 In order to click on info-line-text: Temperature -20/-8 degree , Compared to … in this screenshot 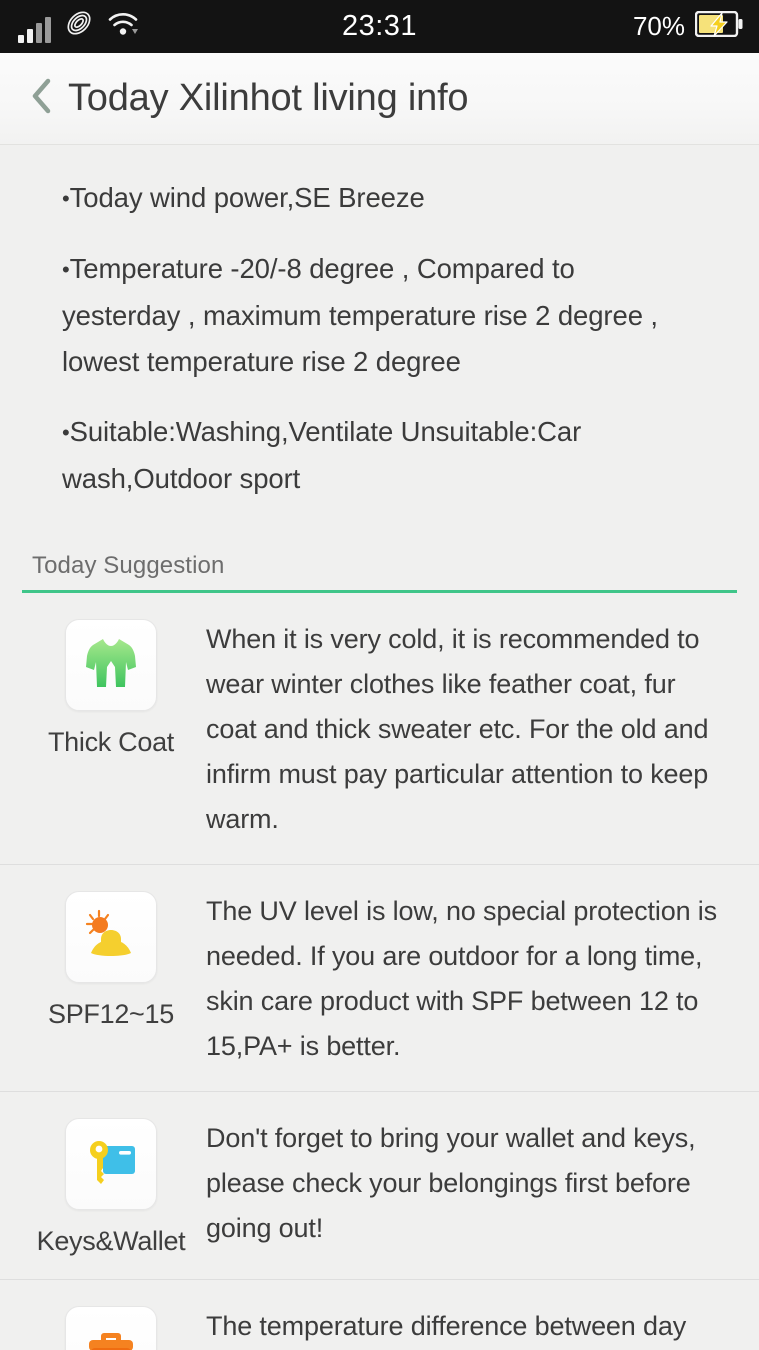, I will do `click(360, 315)`.